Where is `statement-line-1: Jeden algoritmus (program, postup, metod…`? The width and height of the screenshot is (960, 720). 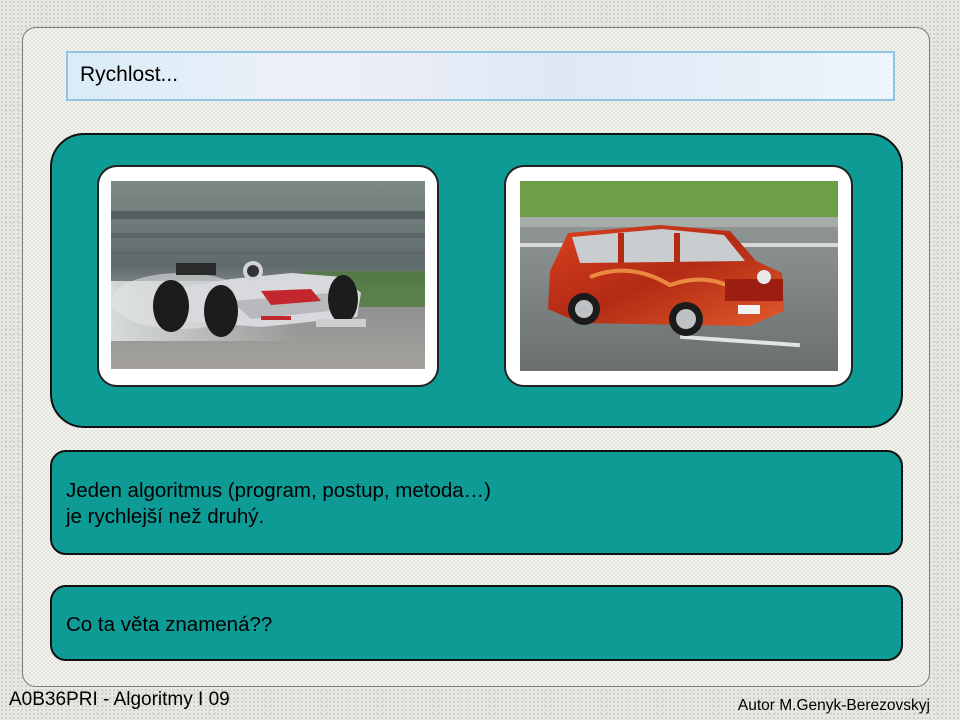
statement-line-1: Jeden algoritmus (program, postup, metod… is located at coordinates (279, 490).